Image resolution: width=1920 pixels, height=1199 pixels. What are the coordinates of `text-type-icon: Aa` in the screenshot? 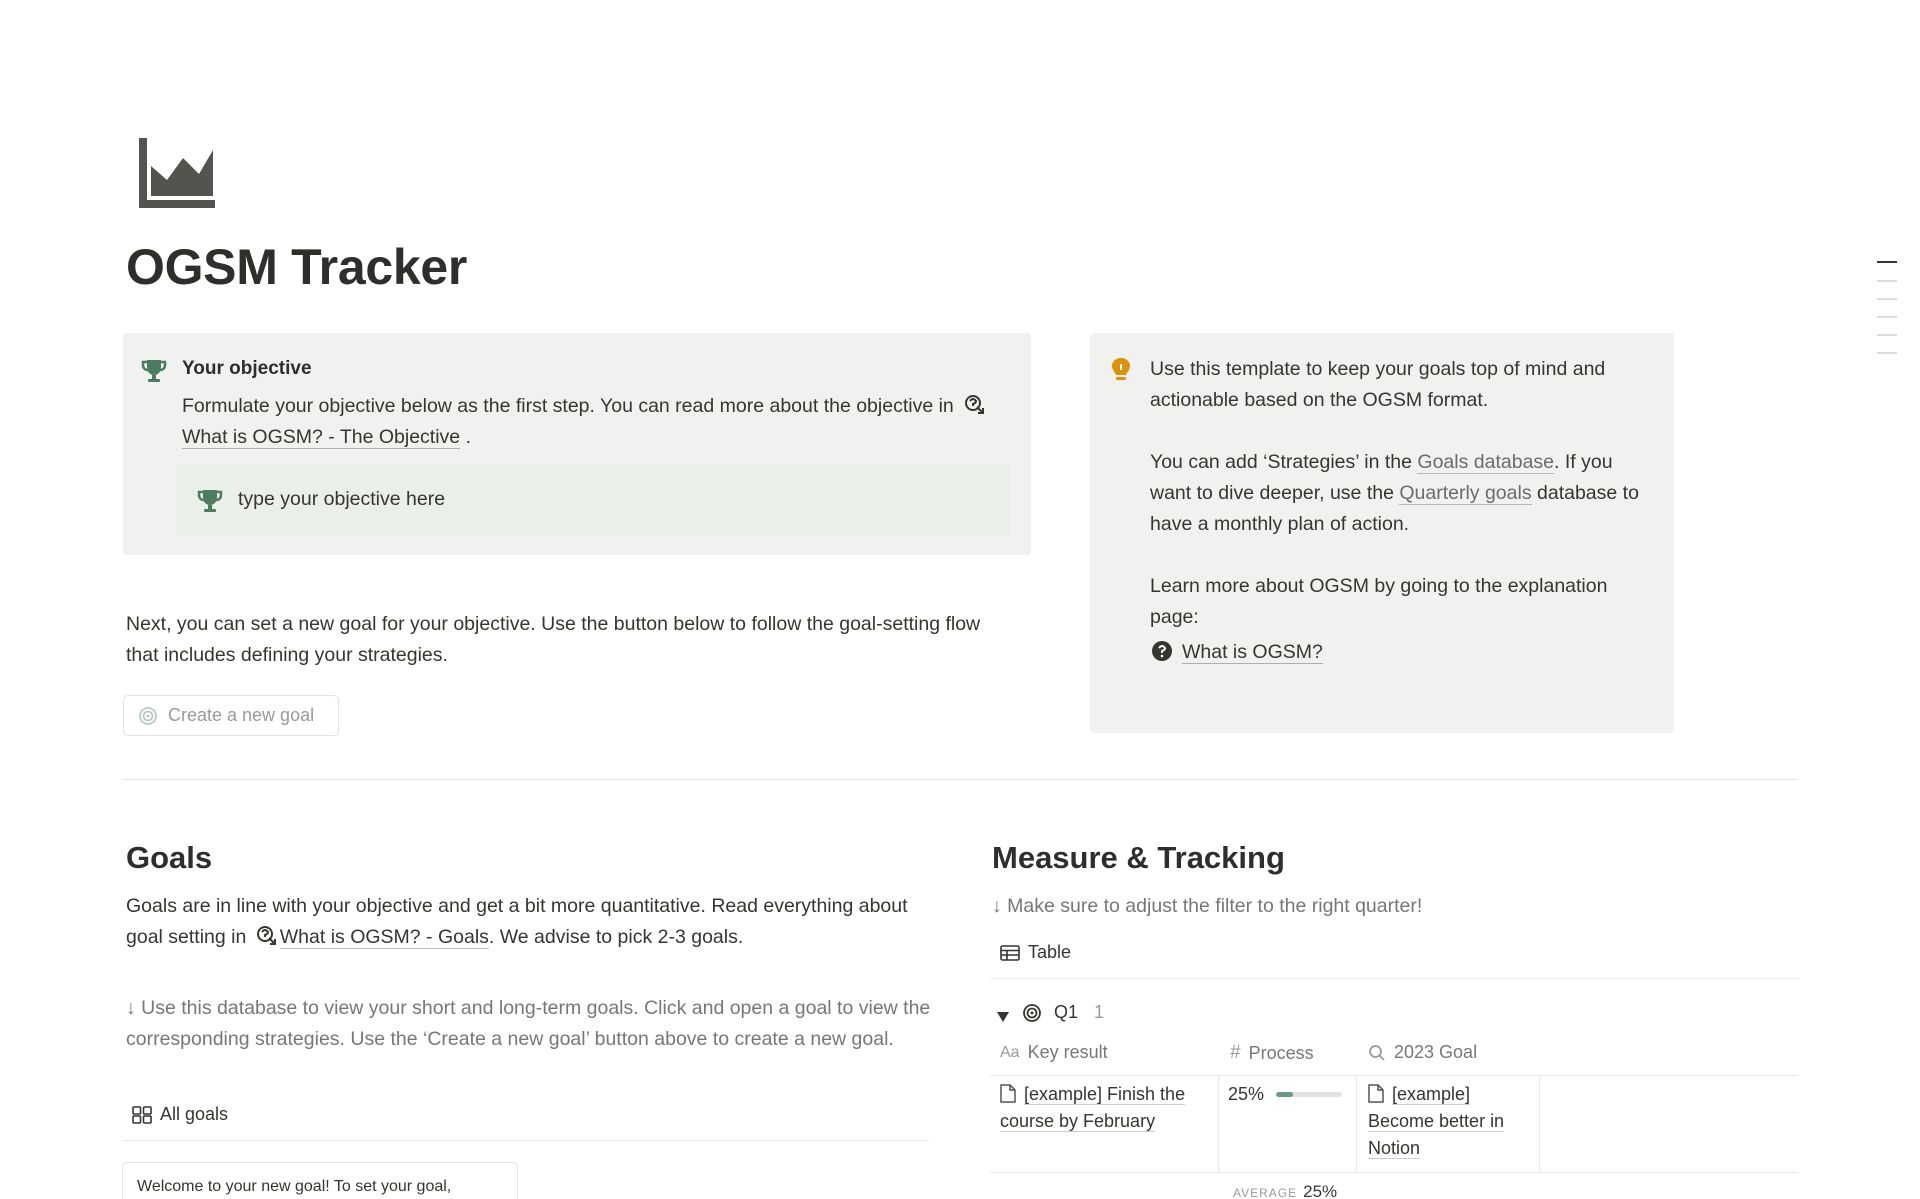 It's located at (1010, 1052).